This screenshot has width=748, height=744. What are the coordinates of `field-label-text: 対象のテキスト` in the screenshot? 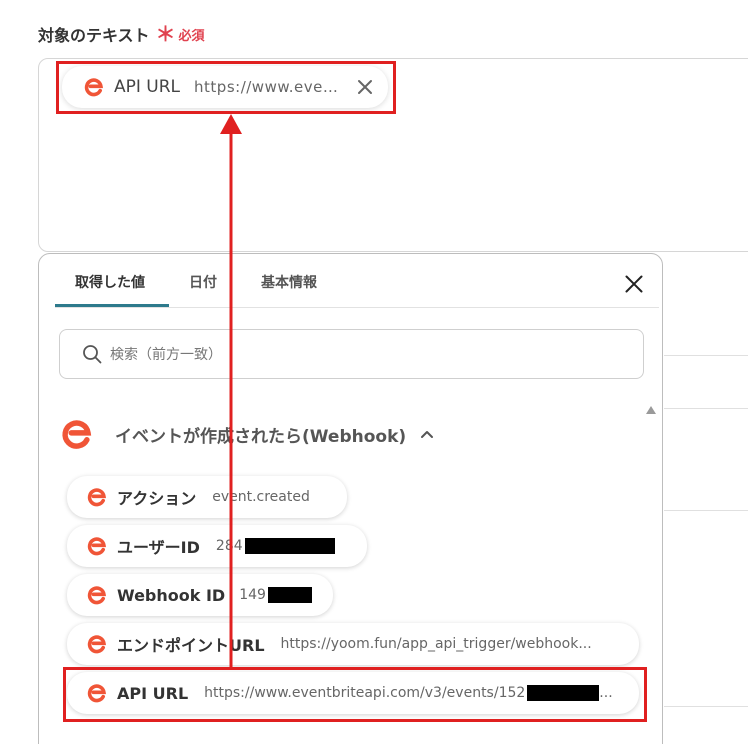 It's located at (94, 35).